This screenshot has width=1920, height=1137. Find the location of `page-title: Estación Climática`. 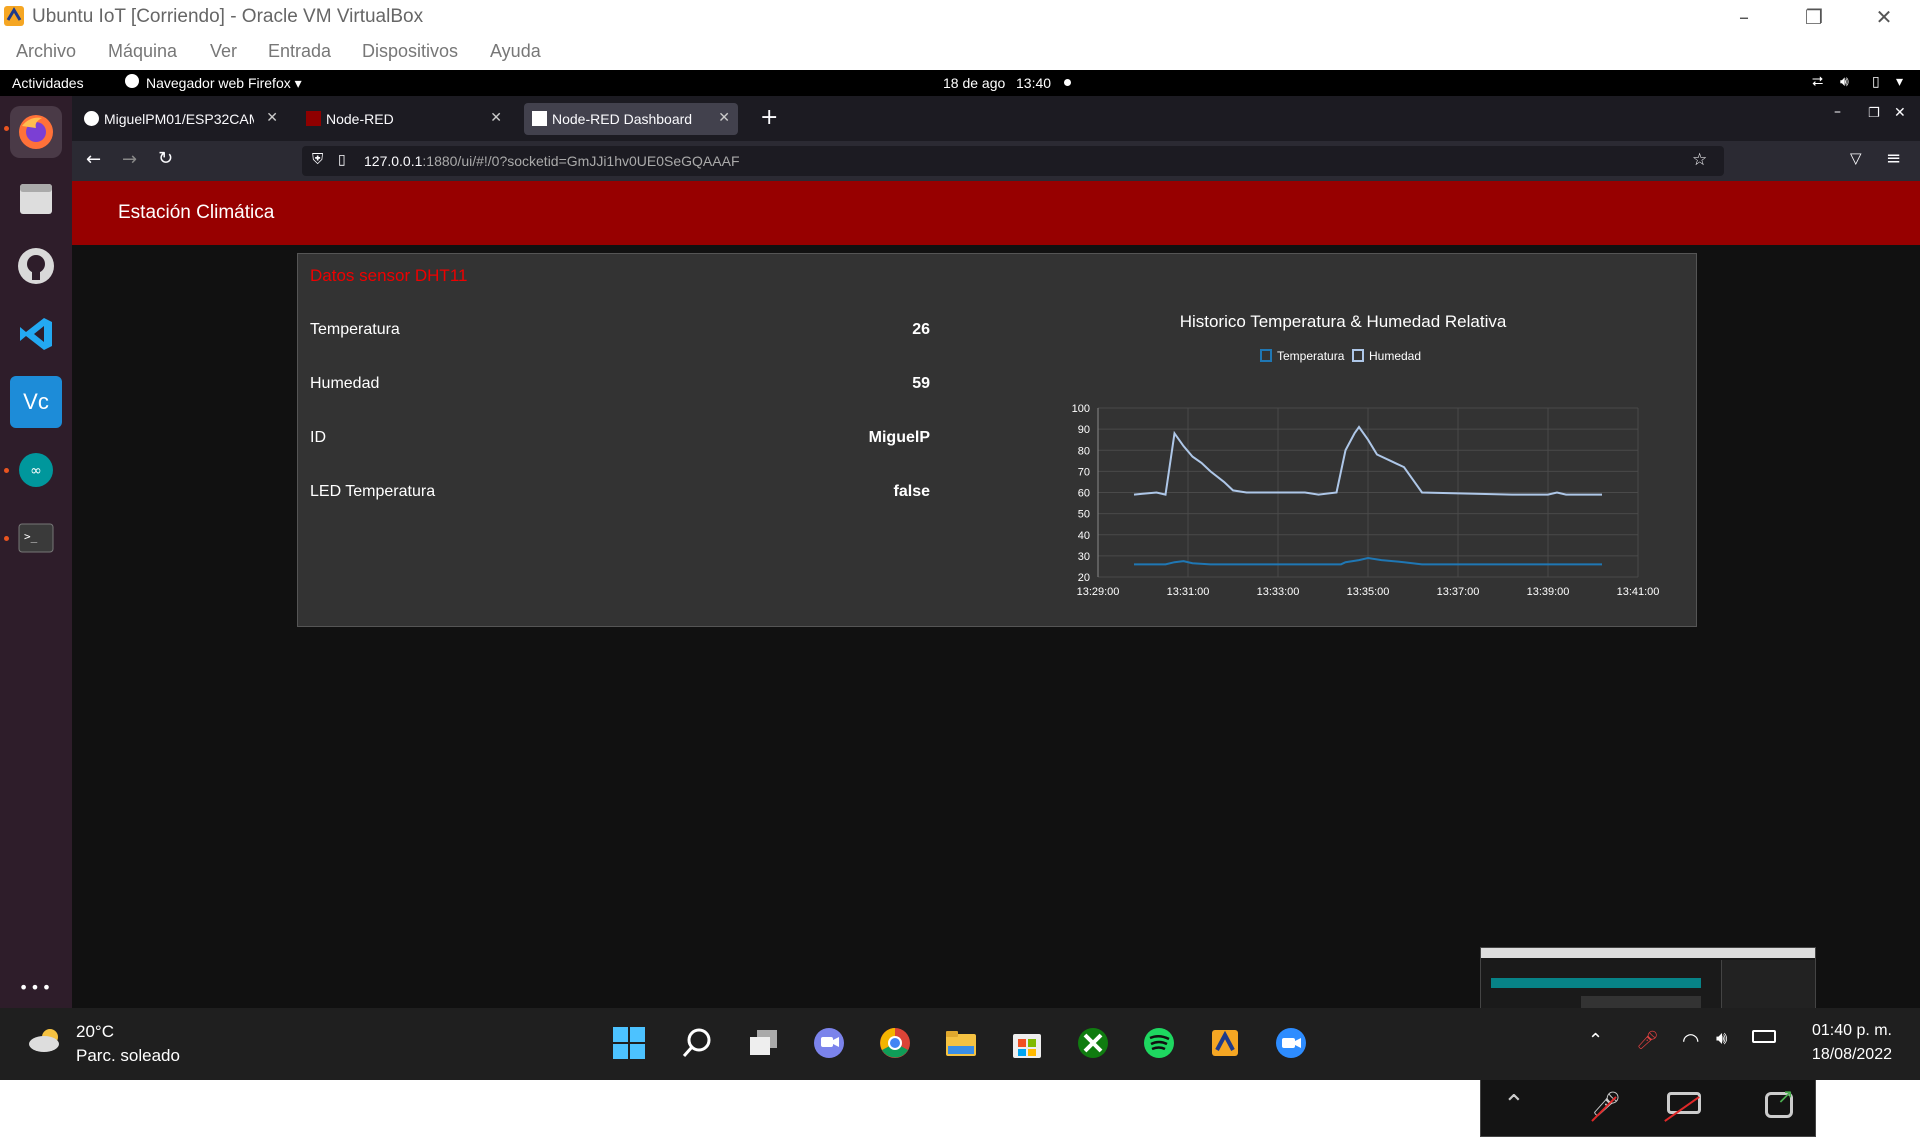

page-title: Estación Climática is located at coordinates (196, 212).